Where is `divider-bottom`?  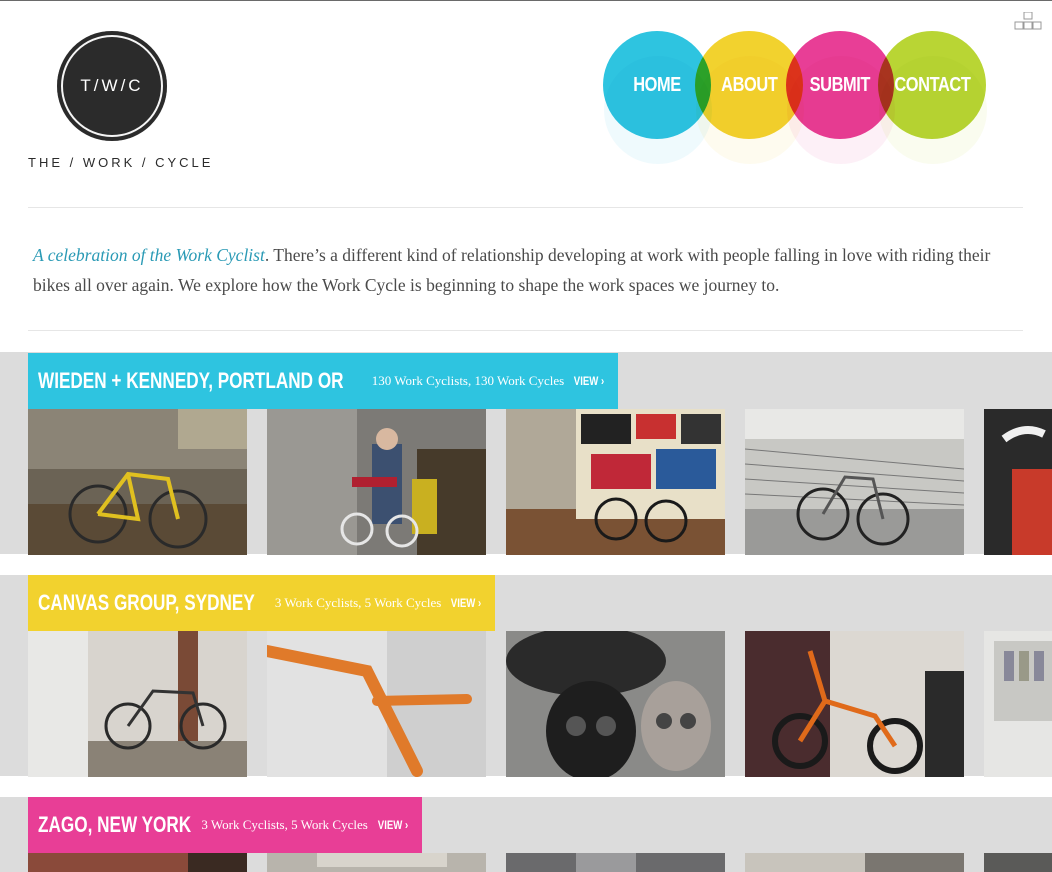
divider-bottom is located at coordinates (525, 330).